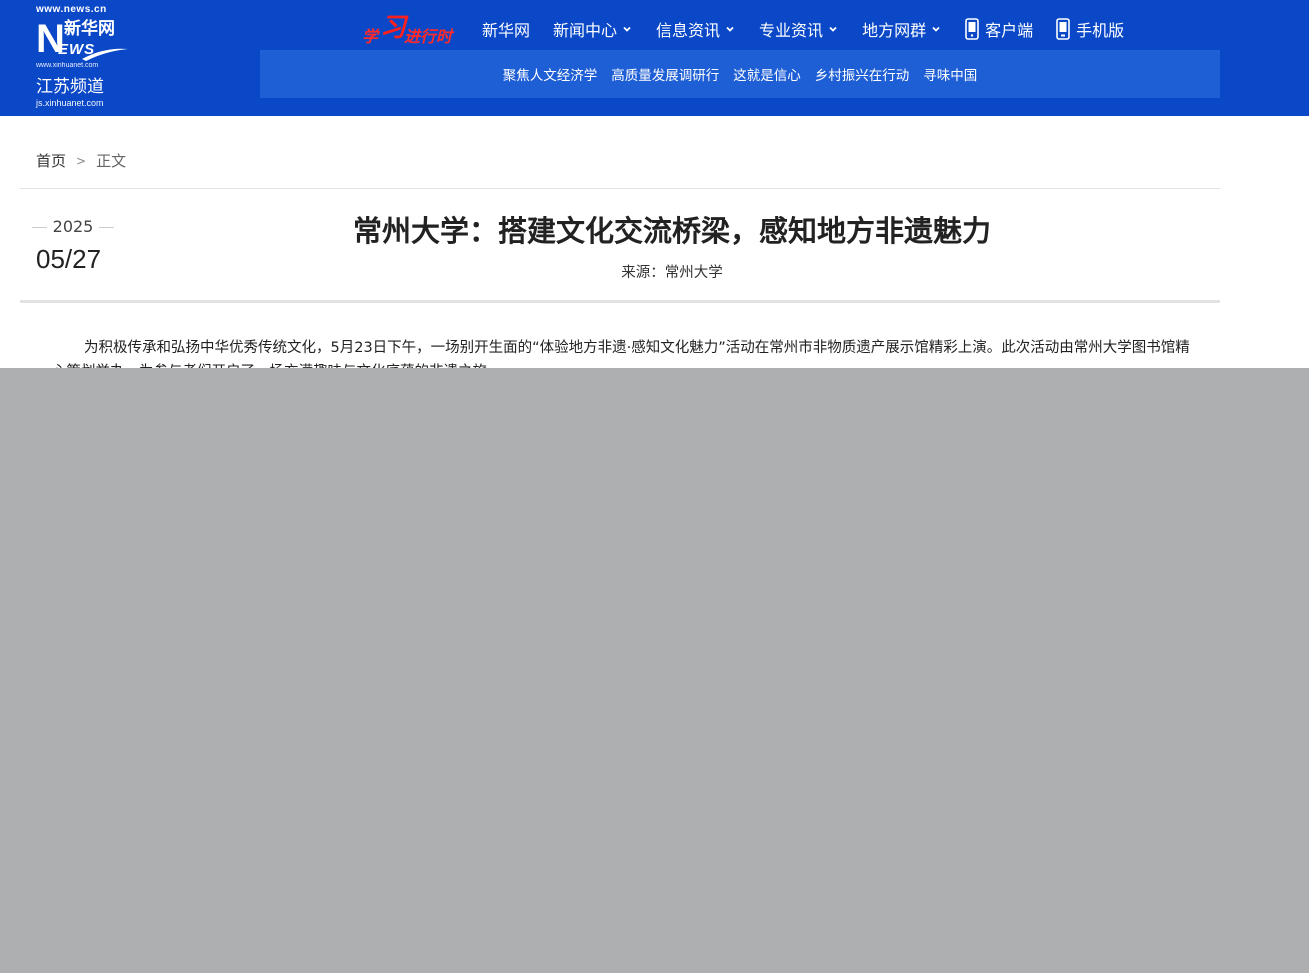  What do you see at coordinates (70, 87) in the screenshot?
I see `channel-name: 江苏频道` at bounding box center [70, 87].